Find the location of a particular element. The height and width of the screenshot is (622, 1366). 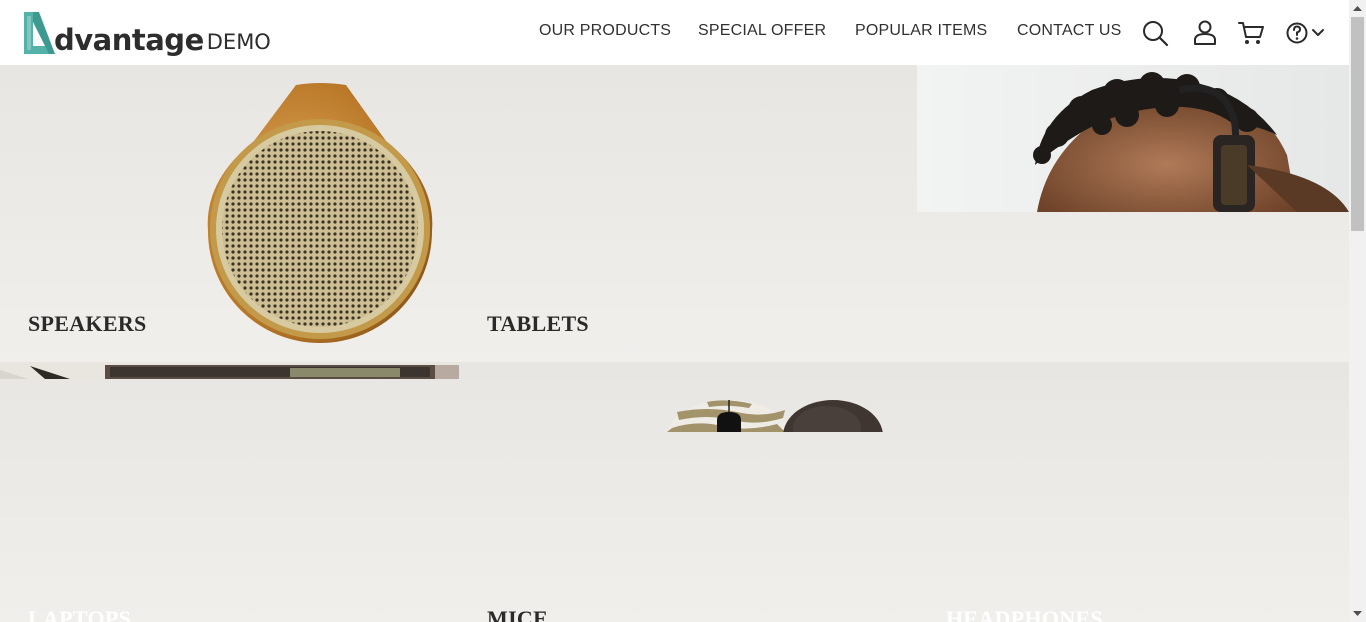

nav-our-products: OUR PRODUCTS is located at coordinates (605, 31).